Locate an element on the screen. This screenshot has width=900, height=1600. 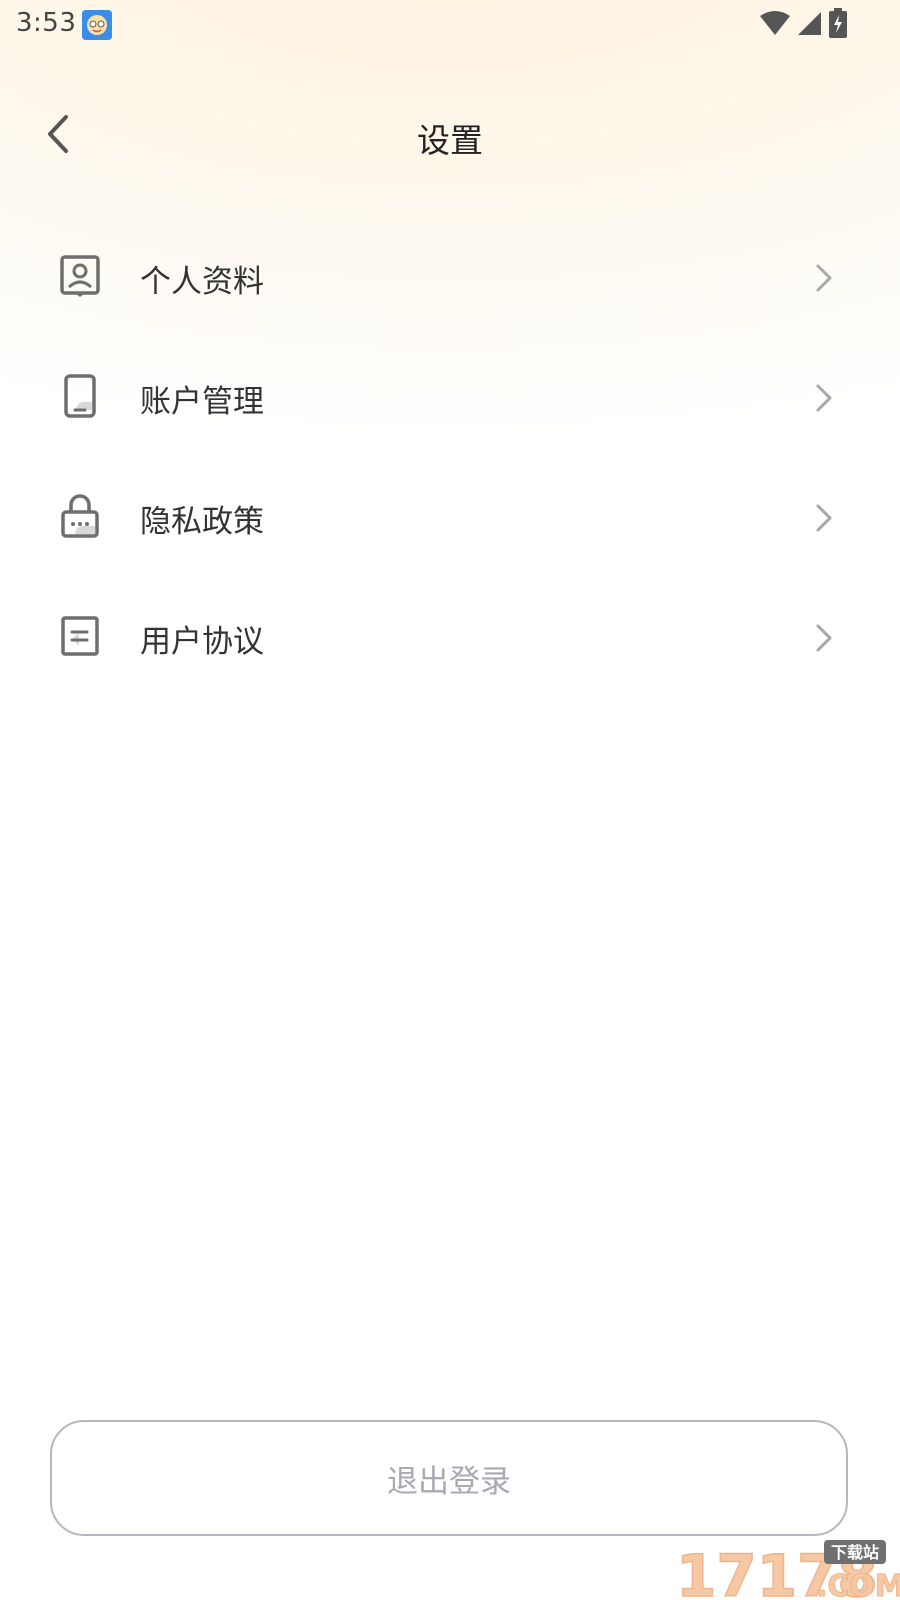
logout-button: 退出登录 is located at coordinates (449, 1478).